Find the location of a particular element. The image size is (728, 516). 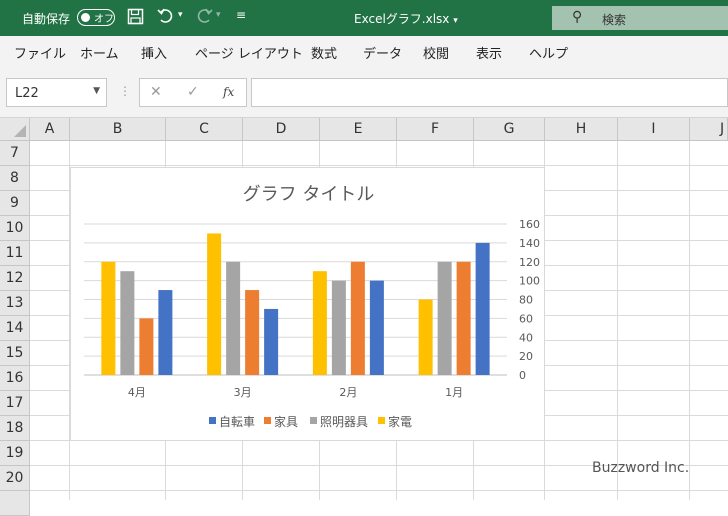

more-options-icon: ⋮ is located at coordinates (125, 91).